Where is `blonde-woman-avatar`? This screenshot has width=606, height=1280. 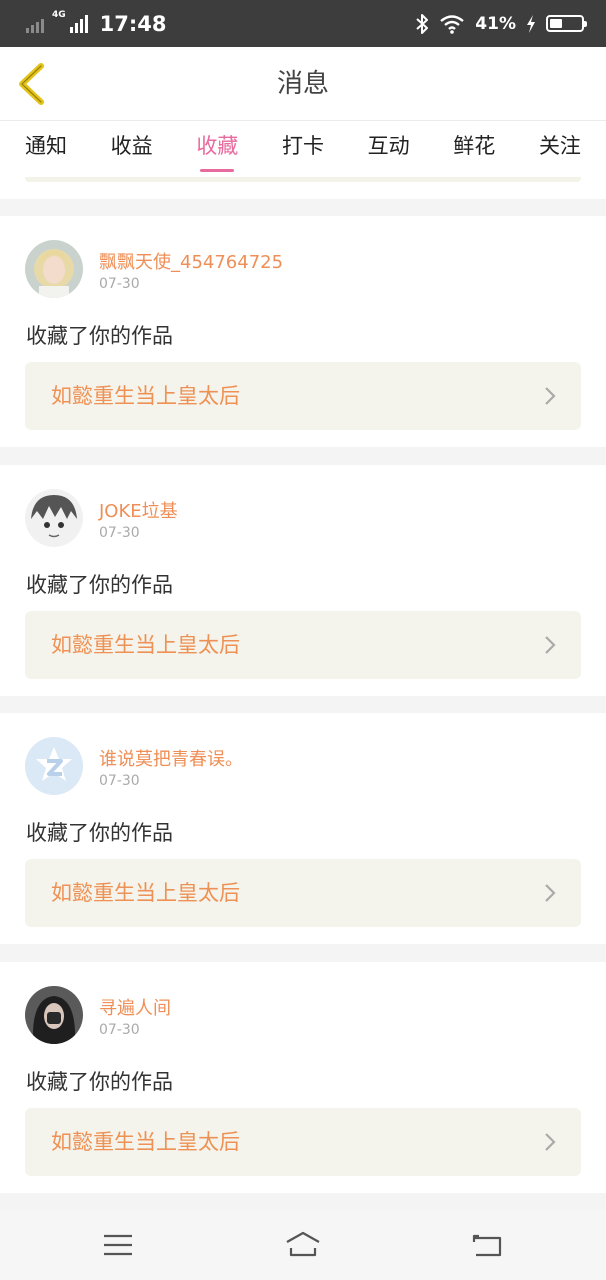
blonde-woman-avatar is located at coordinates (54, 269).